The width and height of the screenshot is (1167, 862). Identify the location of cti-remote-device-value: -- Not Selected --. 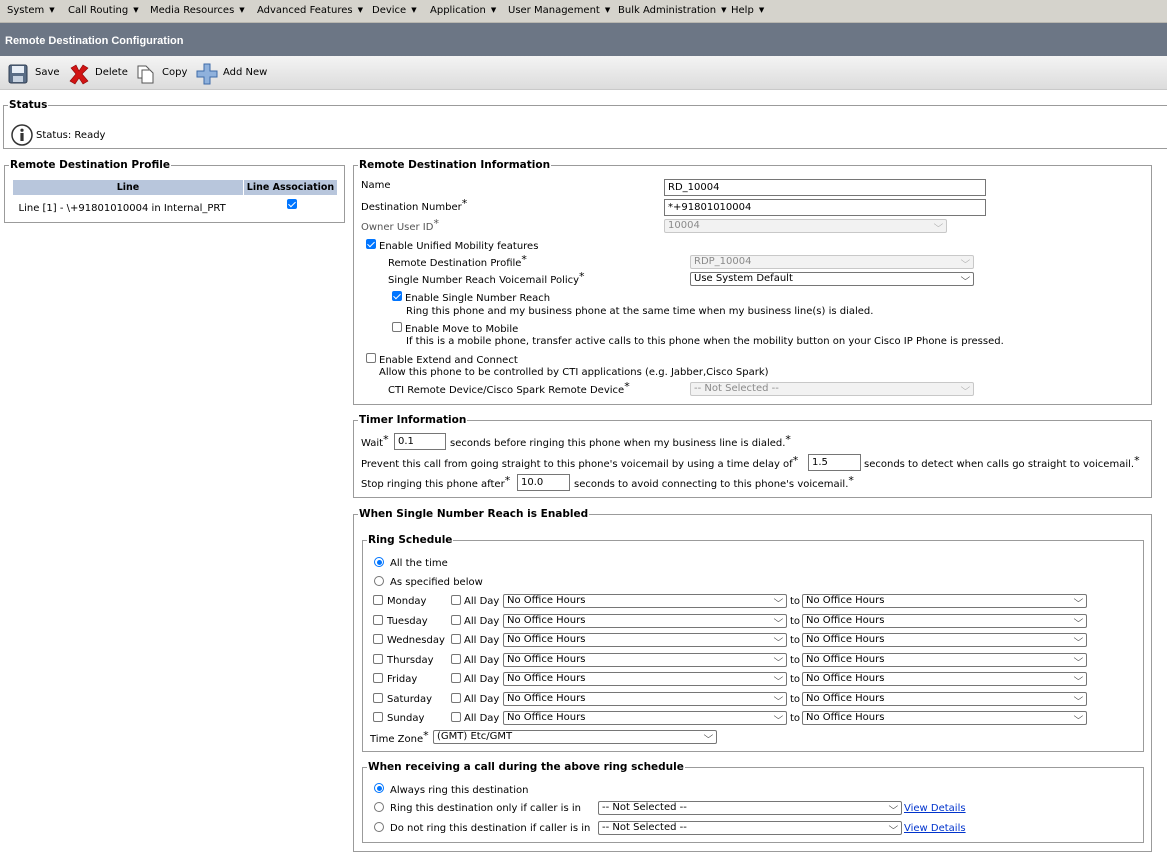
(736, 388).